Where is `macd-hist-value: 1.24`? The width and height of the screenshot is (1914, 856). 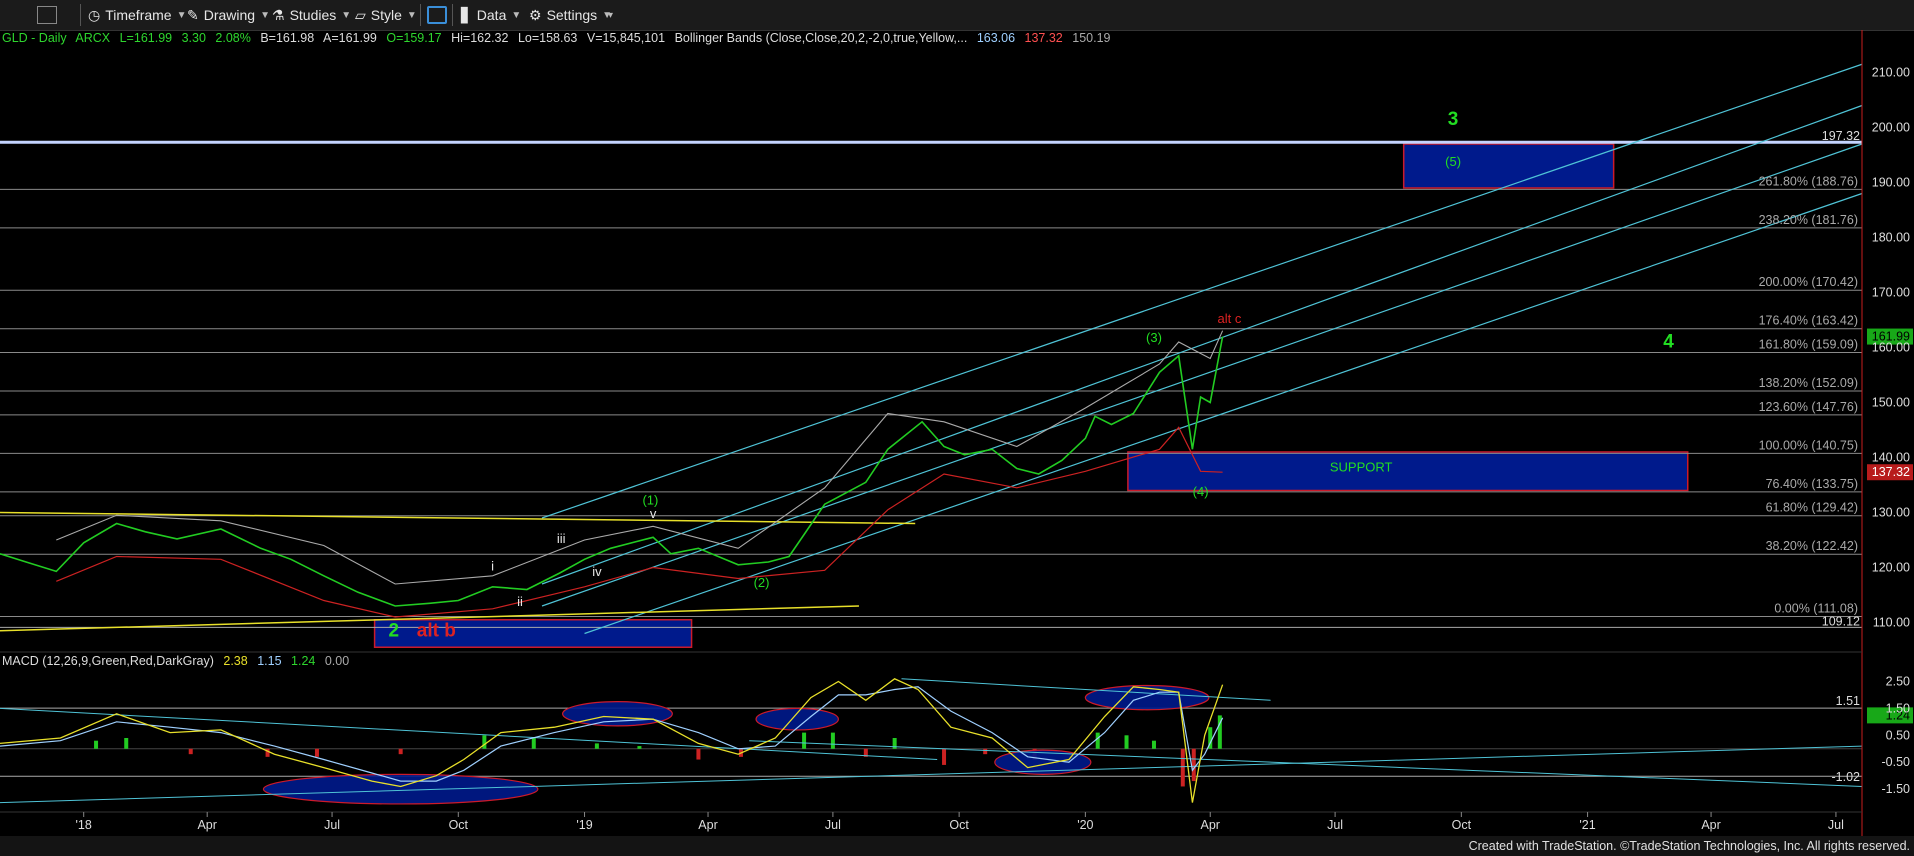 macd-hist-value: 1.24 is located at coordinates (303, 661).